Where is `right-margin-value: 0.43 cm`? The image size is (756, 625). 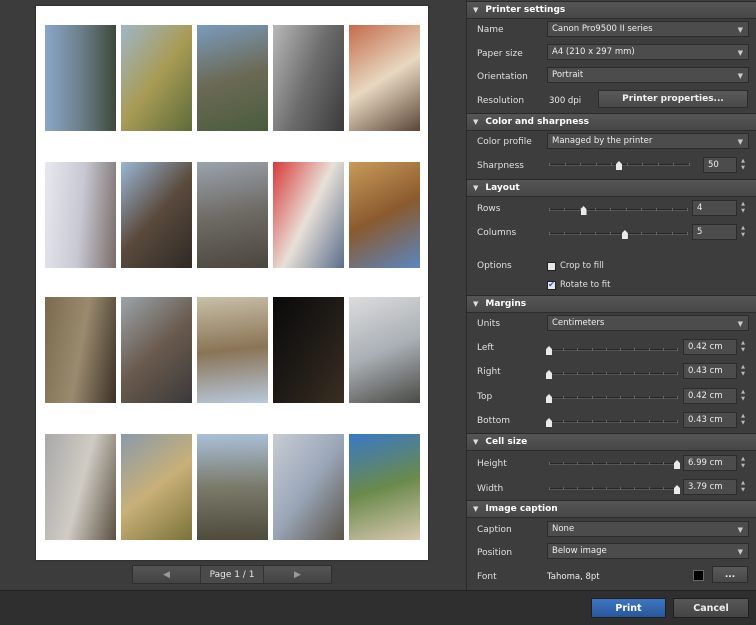 right-margin-value: 0.43 cm is located at coordinates (710, 371).